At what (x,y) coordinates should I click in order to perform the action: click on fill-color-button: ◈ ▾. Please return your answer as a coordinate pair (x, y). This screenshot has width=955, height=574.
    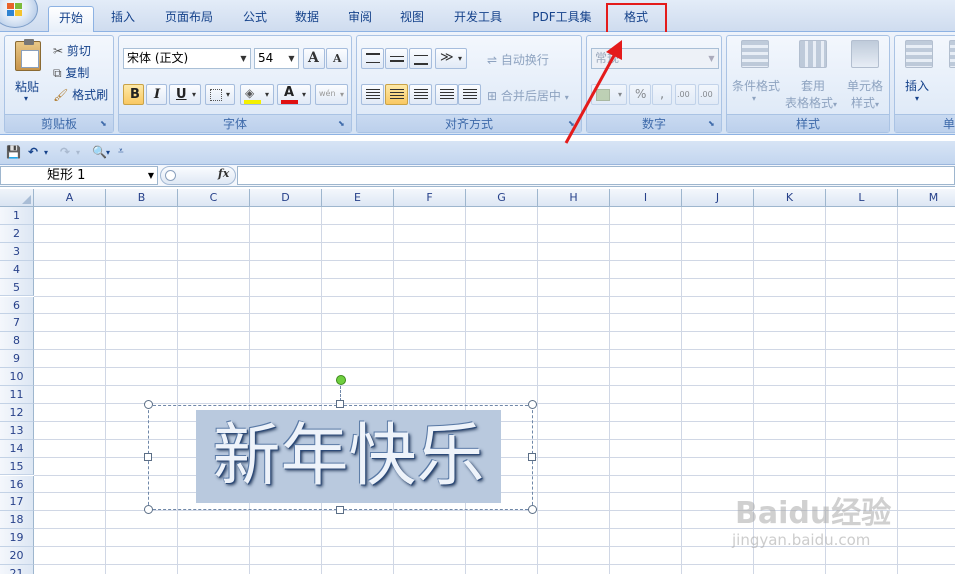
    Looking at the image, I should click on (257, 94).